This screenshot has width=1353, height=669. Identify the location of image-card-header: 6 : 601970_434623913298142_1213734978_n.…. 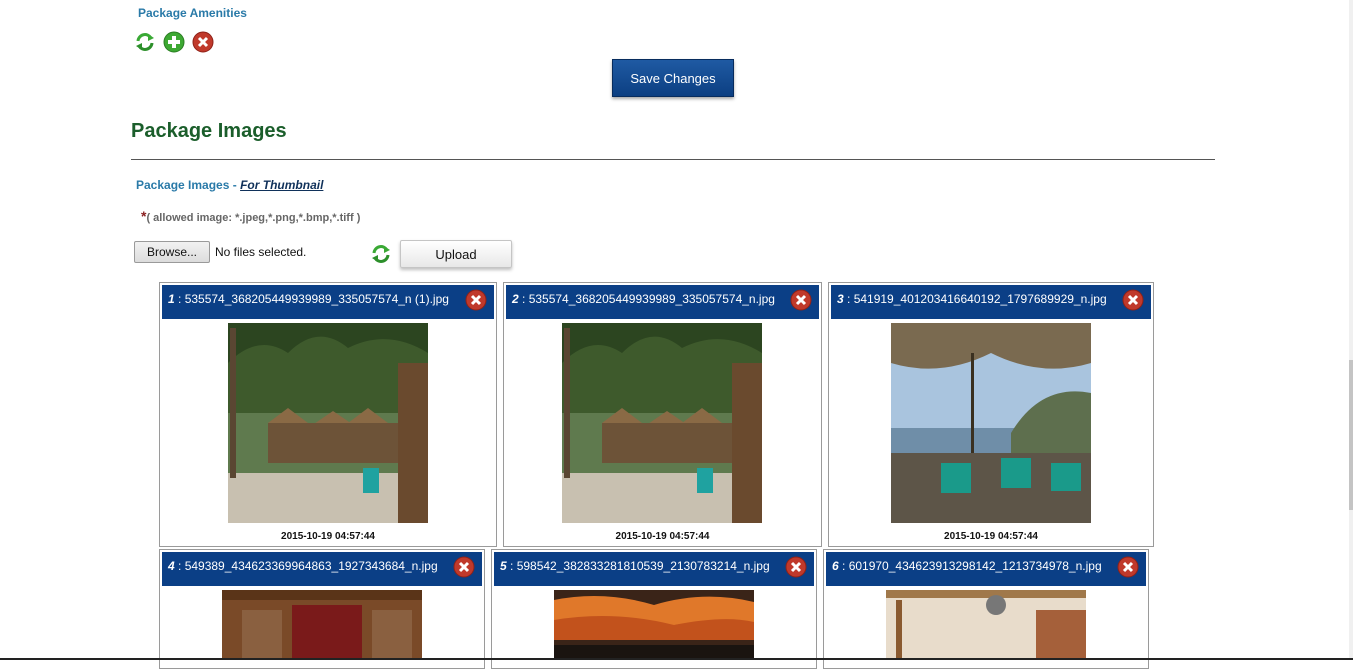
(986, 569).